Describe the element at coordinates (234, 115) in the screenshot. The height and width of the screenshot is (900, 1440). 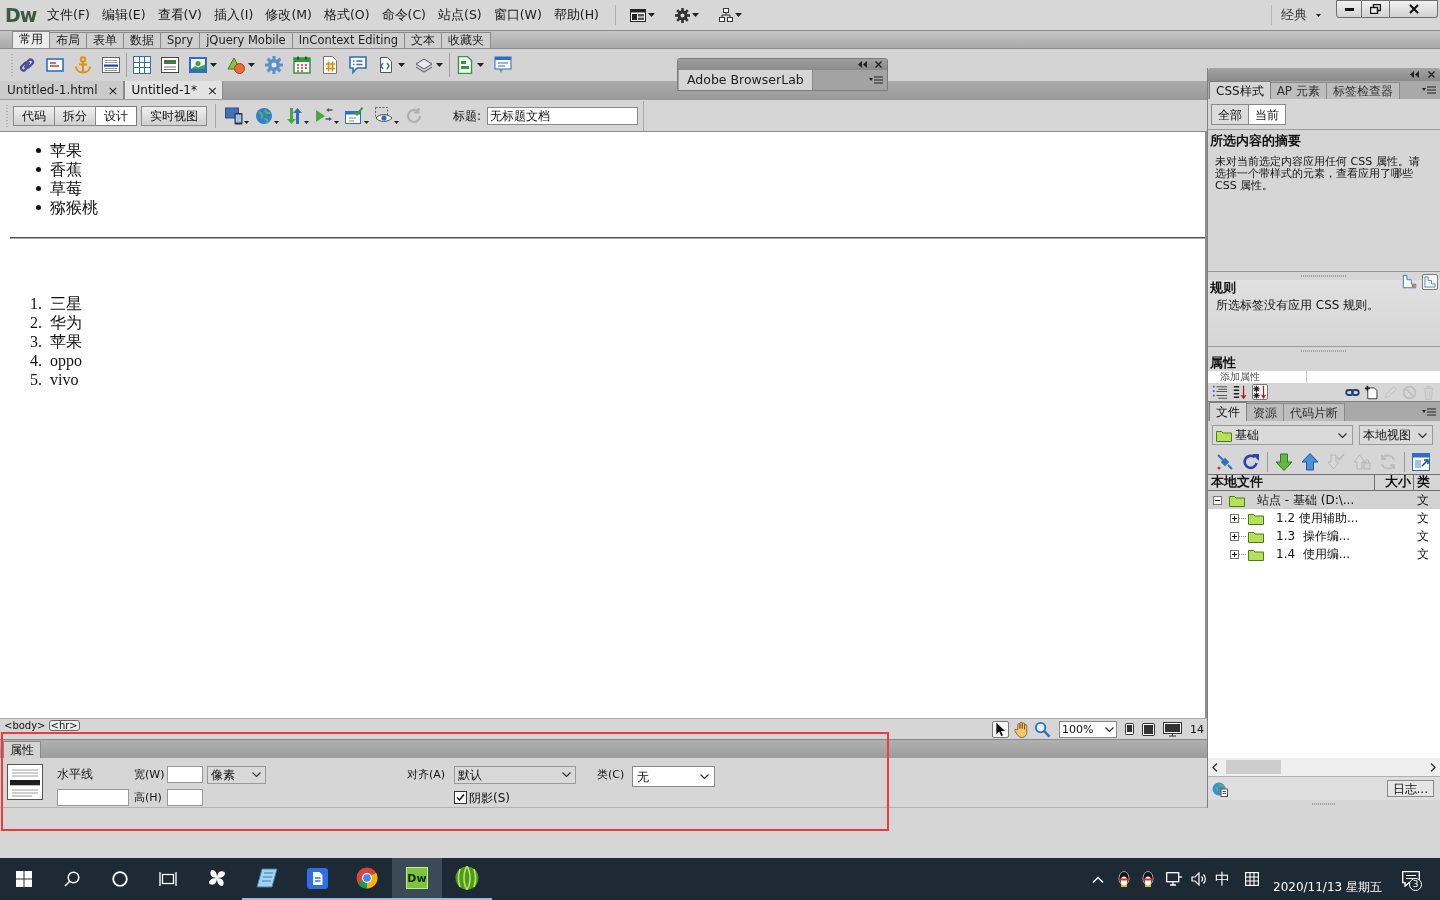
I see `screens-icon` at that location.